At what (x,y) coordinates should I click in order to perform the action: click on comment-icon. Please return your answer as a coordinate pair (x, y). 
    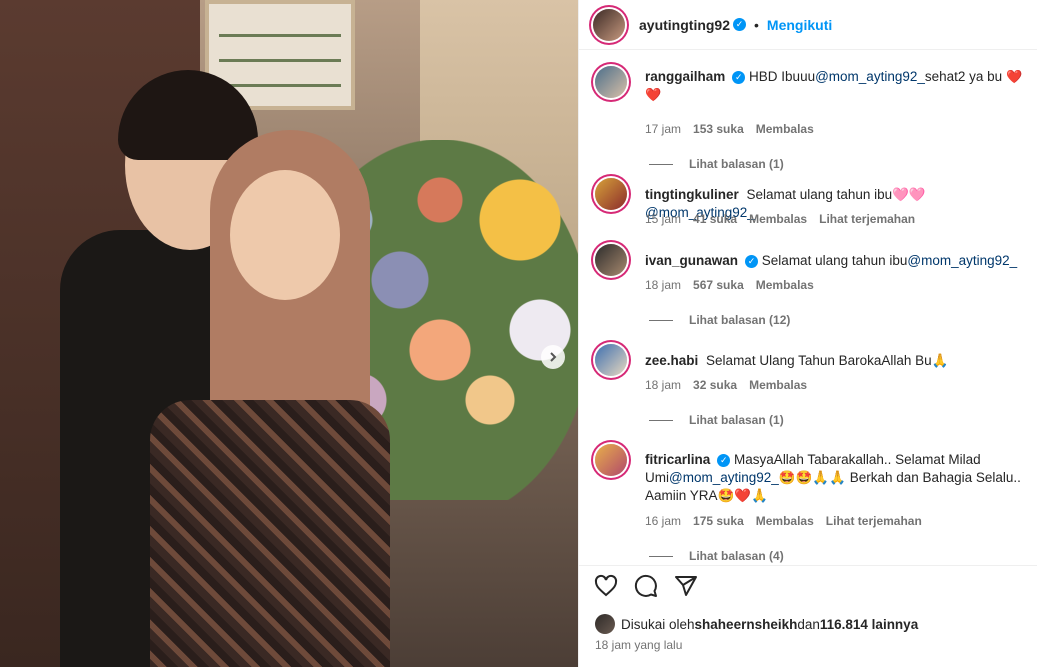
    Looking at the image, I should click on (645, 585).